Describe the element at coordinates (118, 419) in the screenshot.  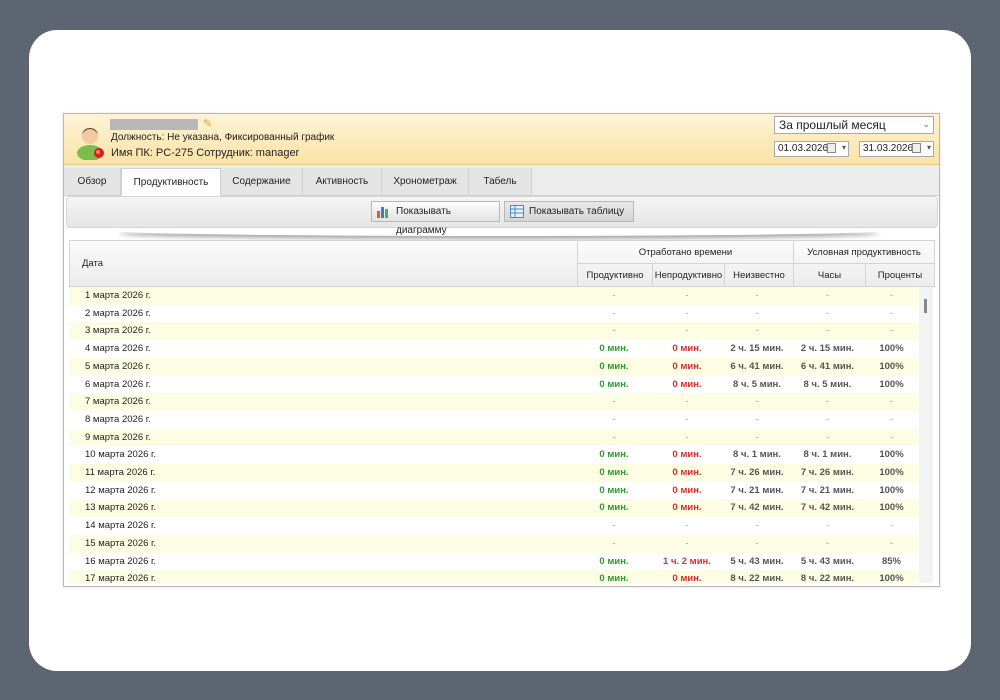
I see `cell-date: 8 марта 2026 г.` at that location.